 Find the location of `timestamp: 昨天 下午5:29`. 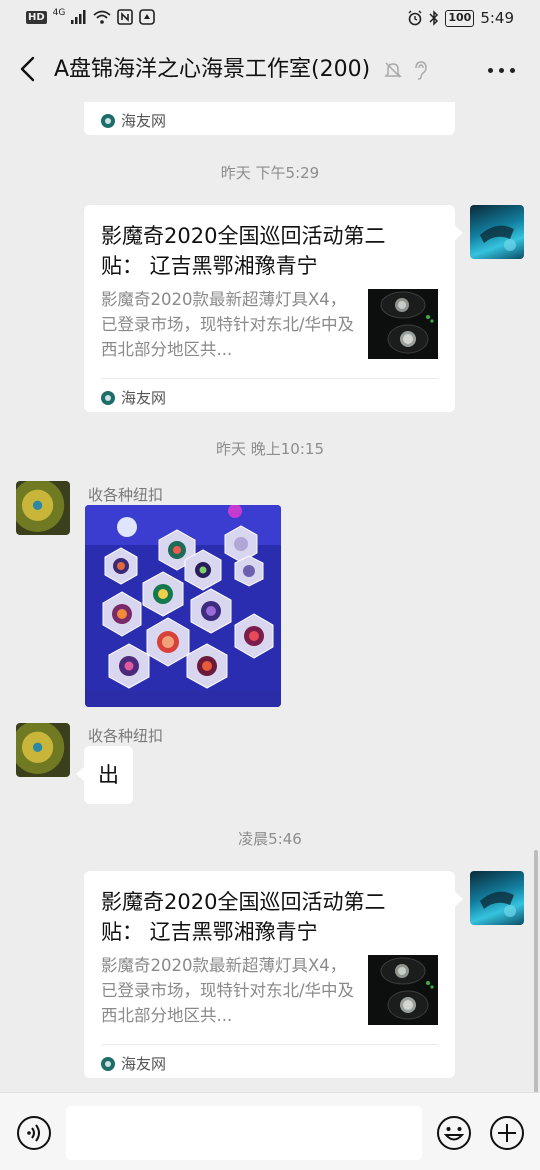

timestamp: 昨天 下午5:29 is located at coordinates (270, 173).